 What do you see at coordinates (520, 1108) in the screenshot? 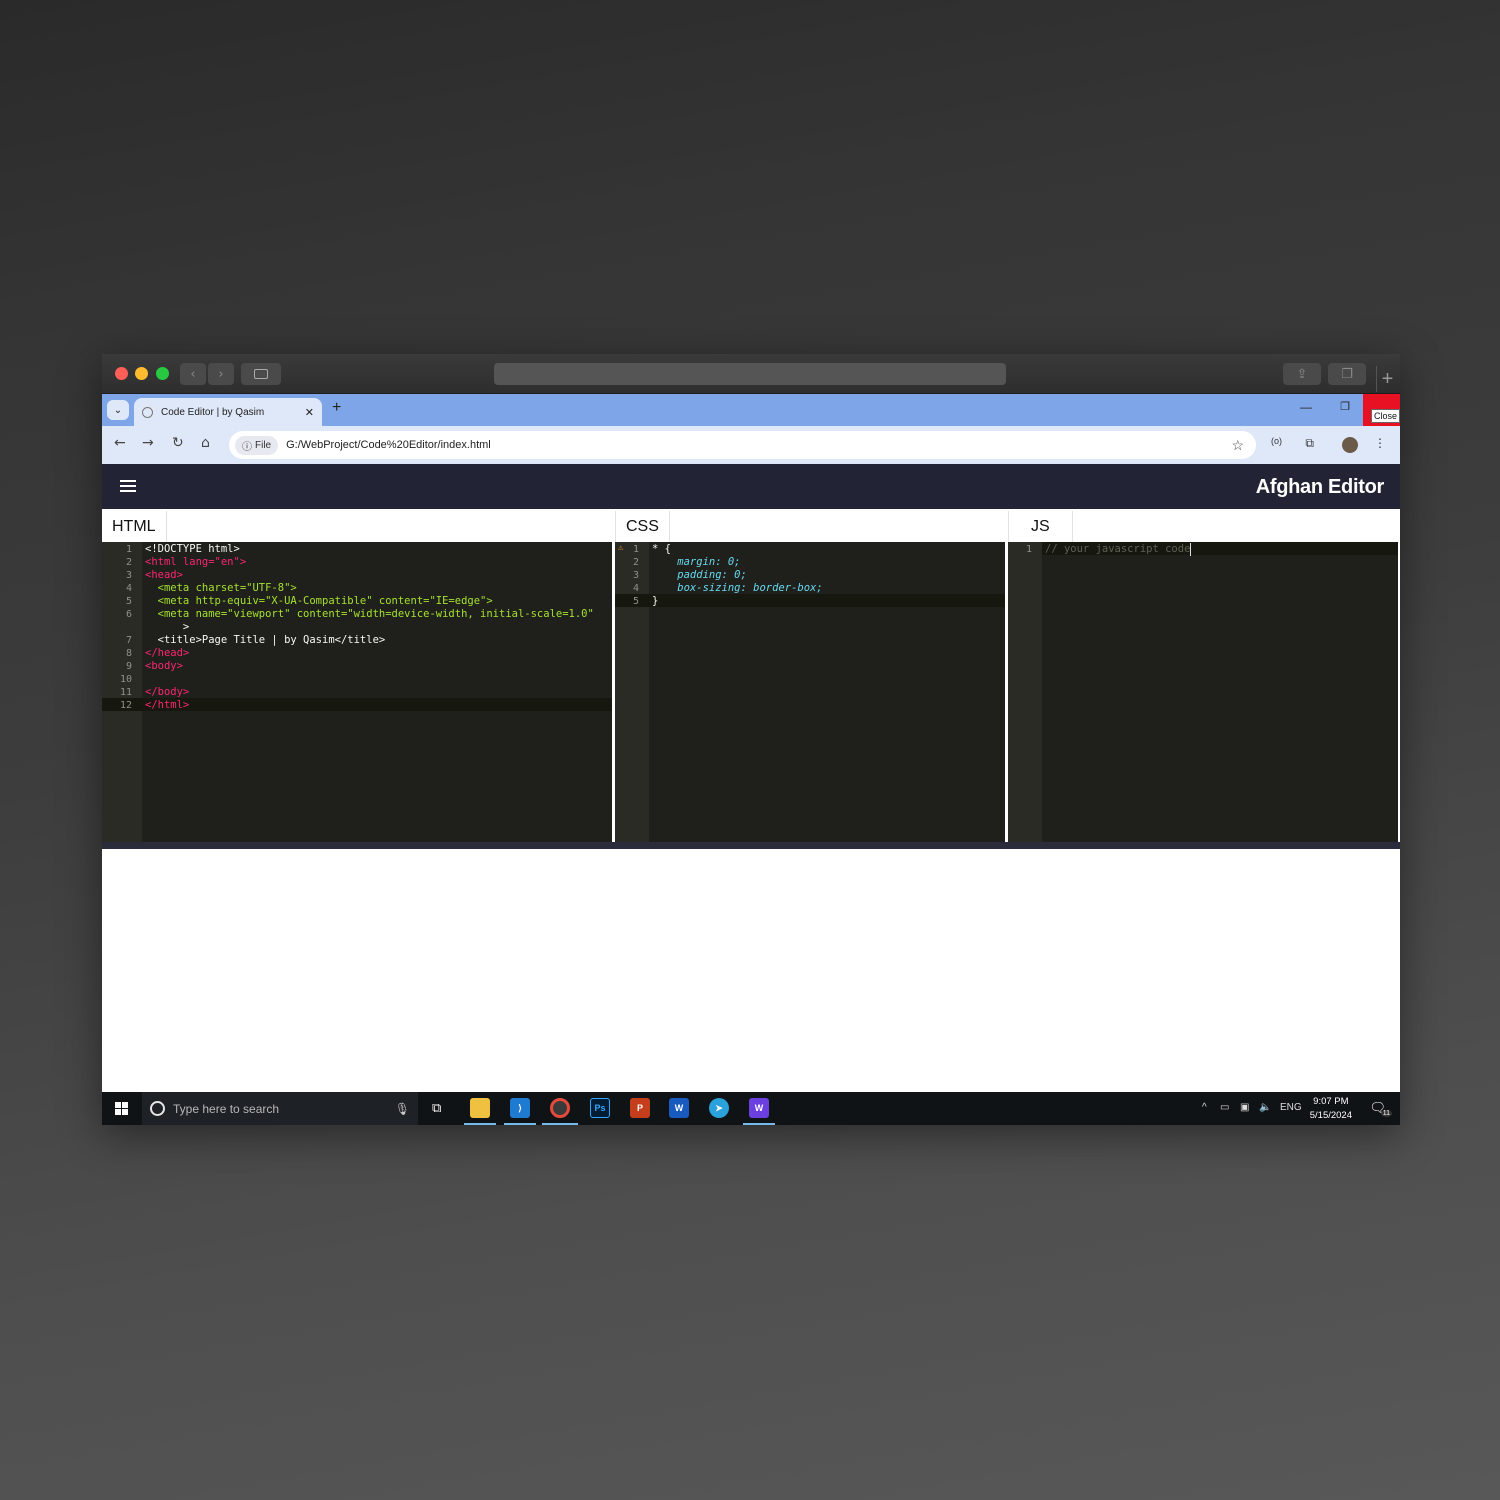
I see `vscode-icon: ⟩` at bounding box center [520, 1108].